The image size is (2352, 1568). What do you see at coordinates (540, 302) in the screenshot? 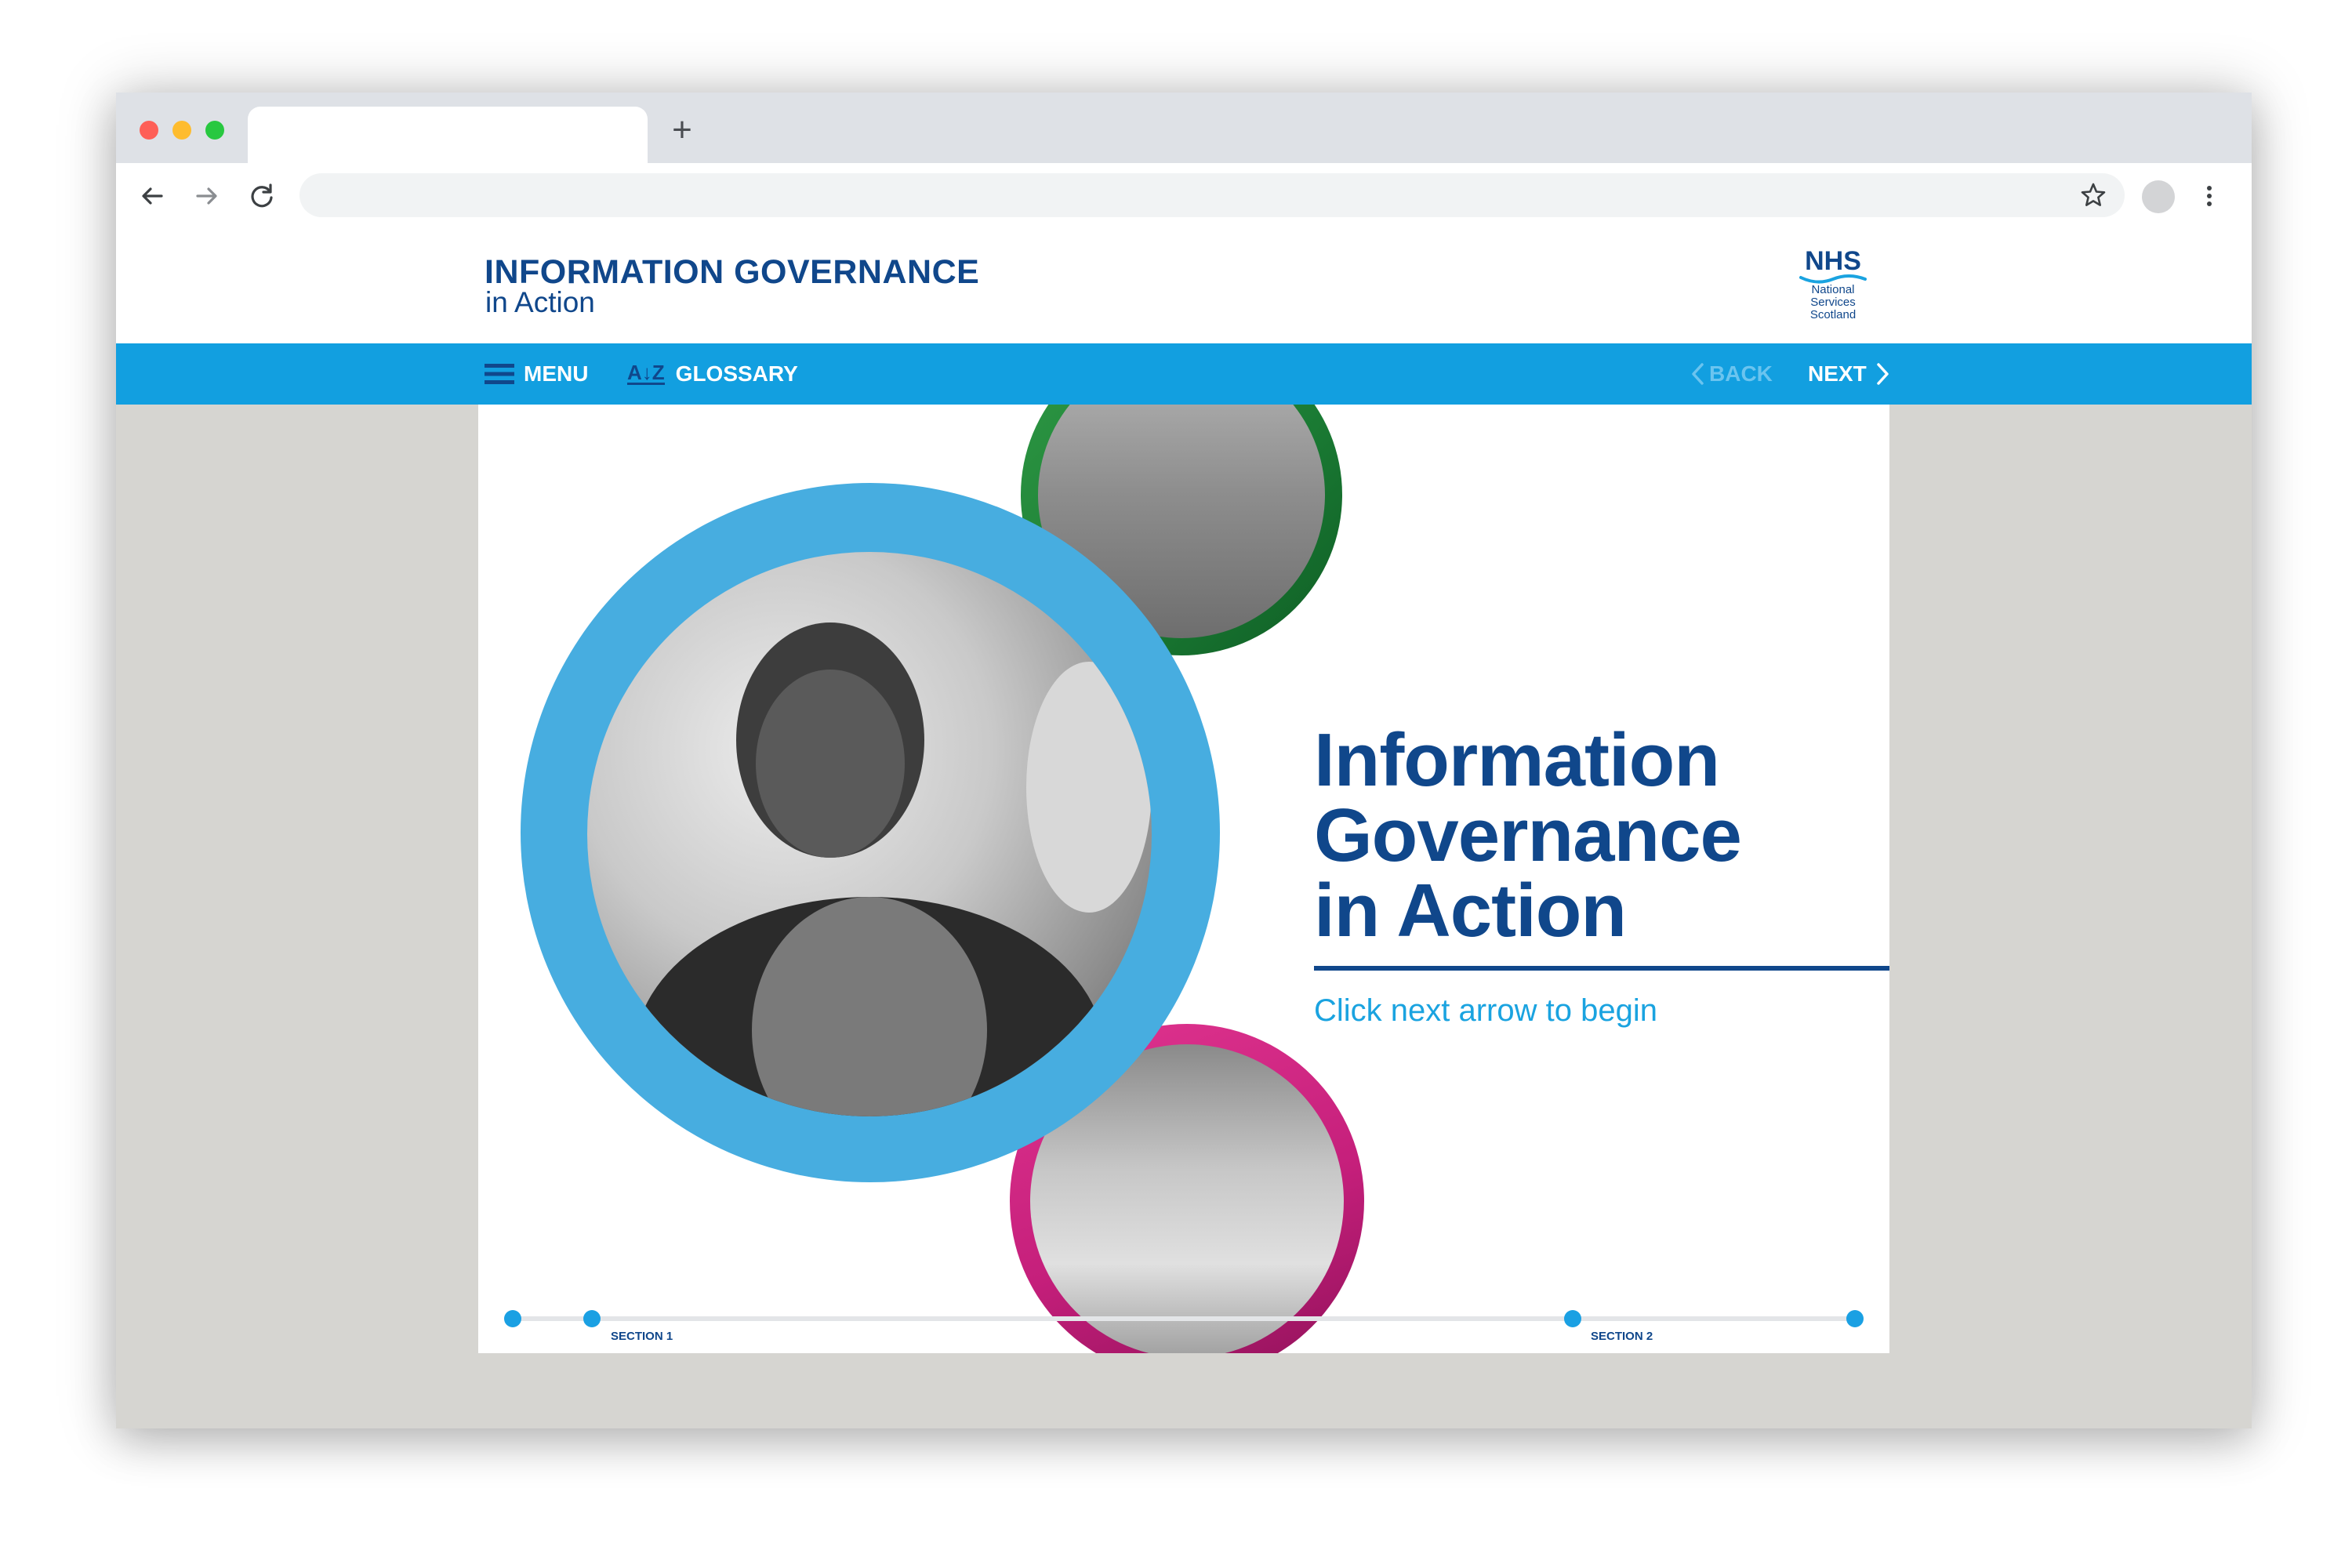
I see `site-subtitle: in Action` at bounding box center [540, 302].